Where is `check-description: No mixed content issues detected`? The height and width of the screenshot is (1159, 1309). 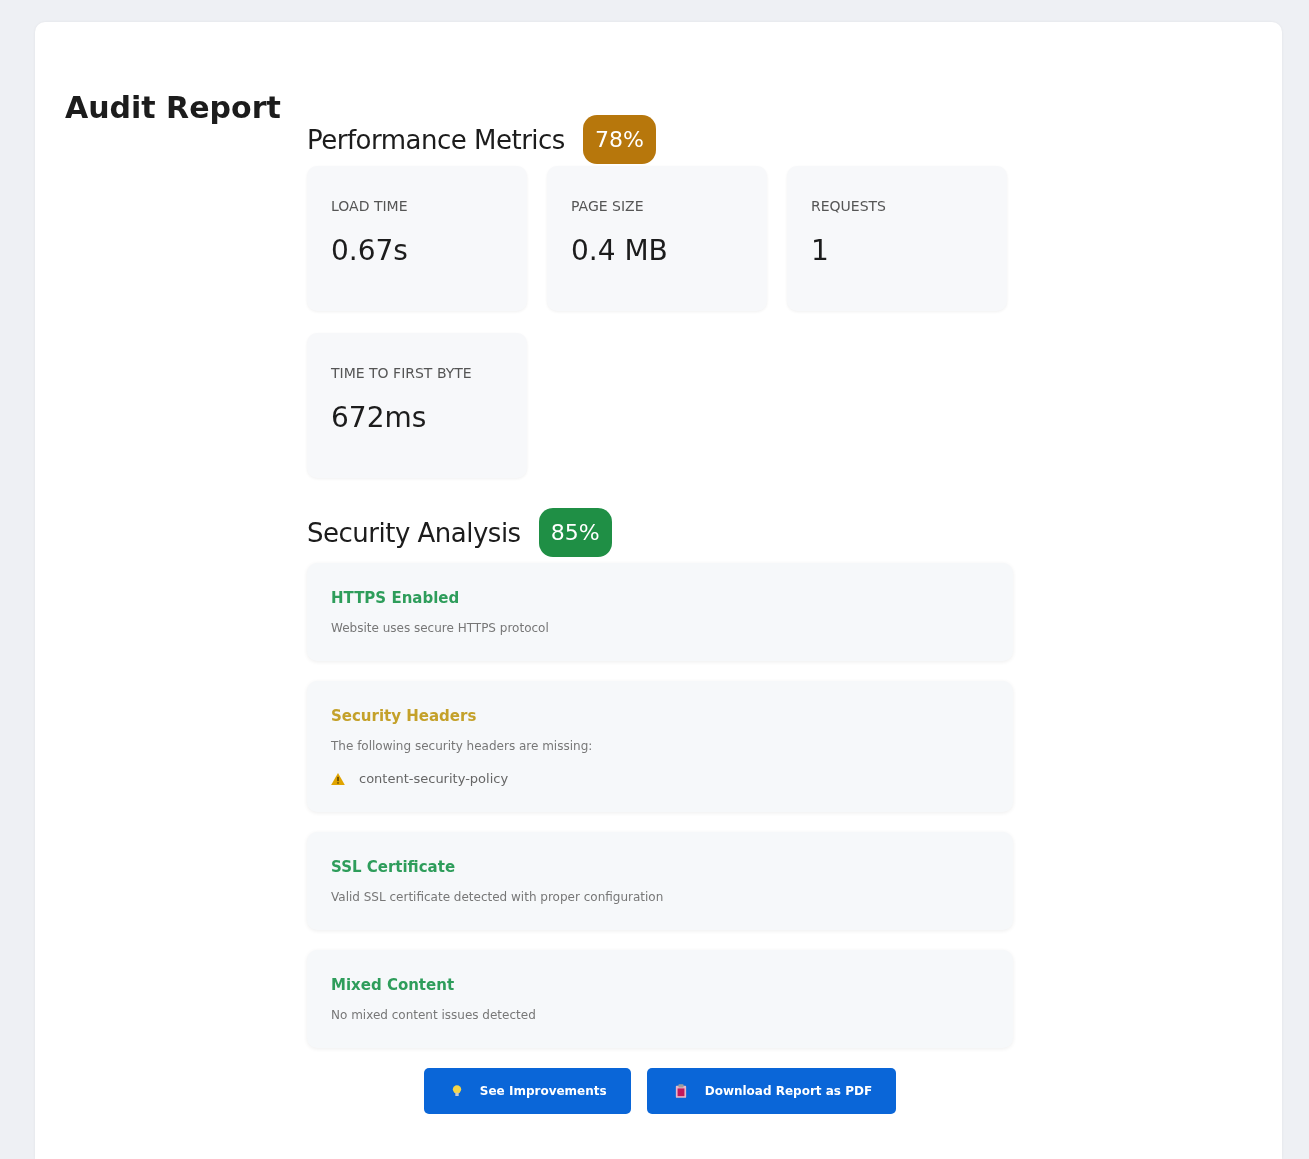
check-description: No mixed content issues detected is located at coordinates (433, 1015).